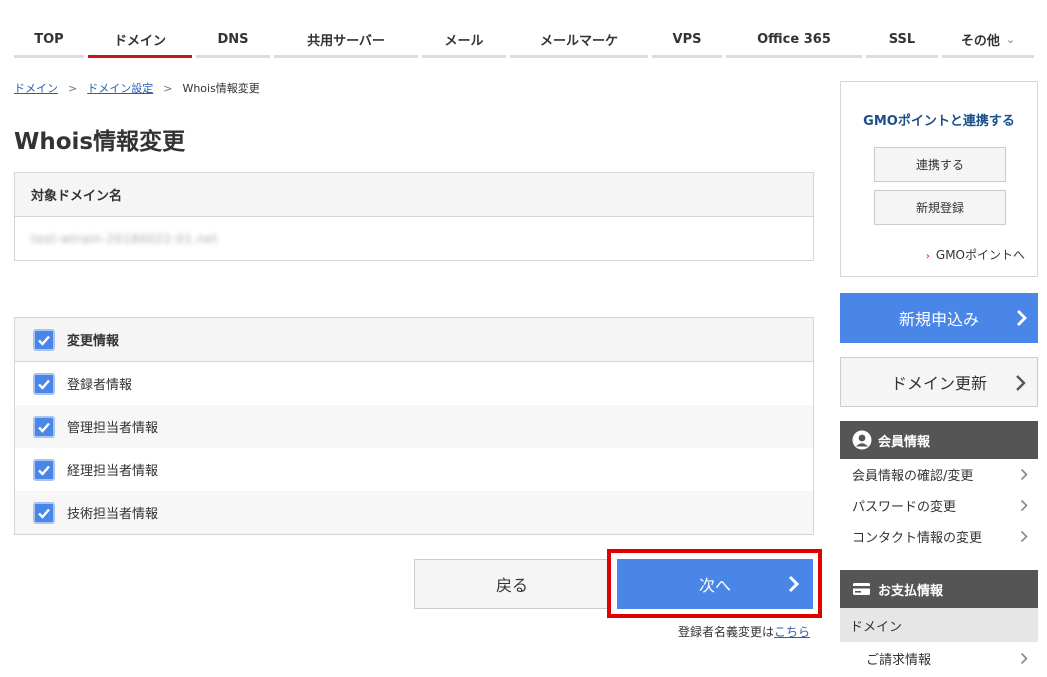  What do you see at coordinates (113, 471) in the screenshot?
I see `change-item-label: 経理担当者情報` at bounding box center [113, 471].